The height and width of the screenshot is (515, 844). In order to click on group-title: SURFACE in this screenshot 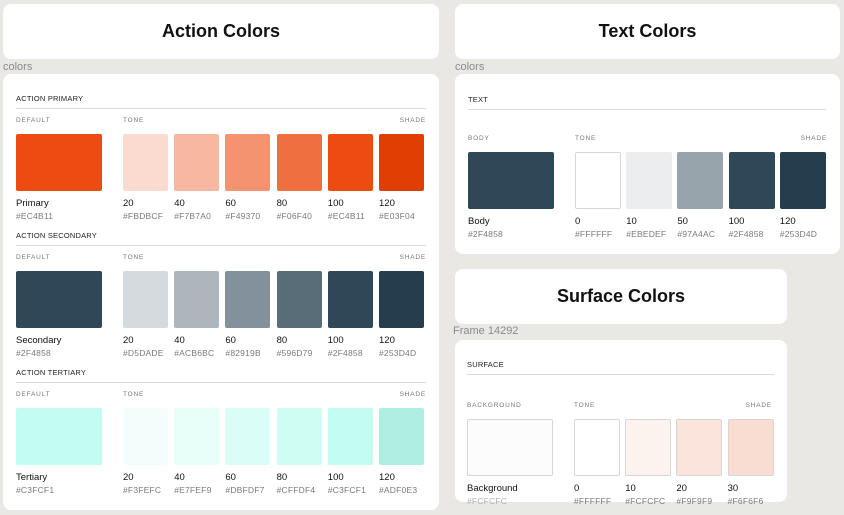, I will do `click(485, 364)`.